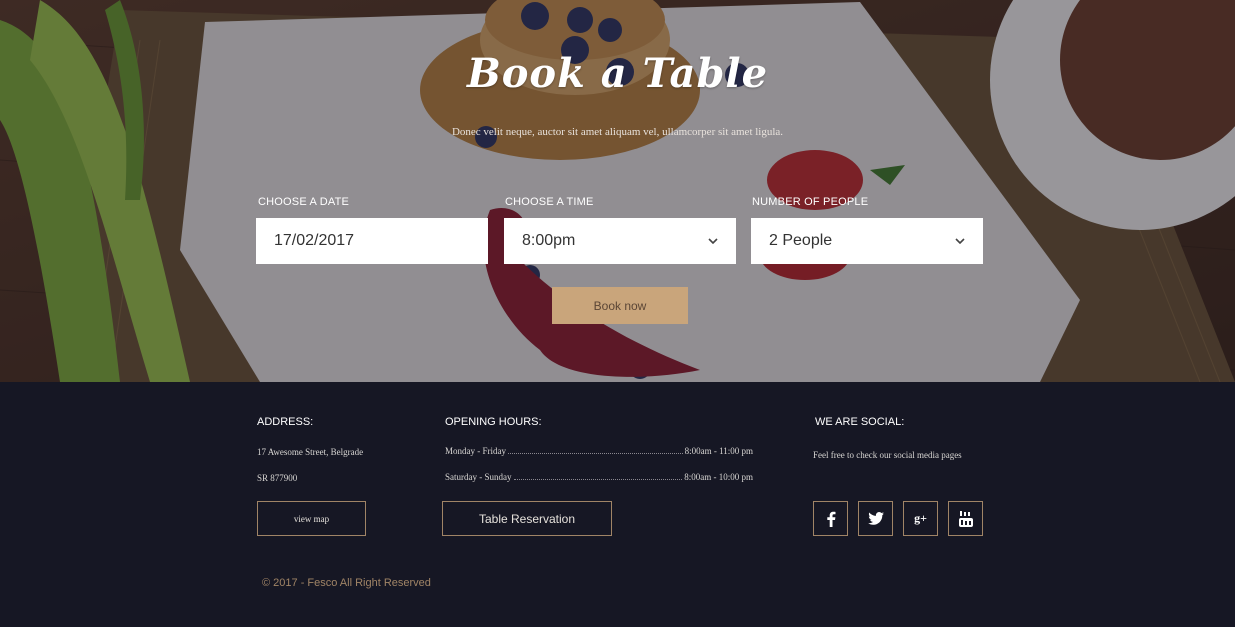  What do you see at coordinates (311, 518) in the screenshot?
I see `view-map-button: view map` at bounding box center [311, 518].